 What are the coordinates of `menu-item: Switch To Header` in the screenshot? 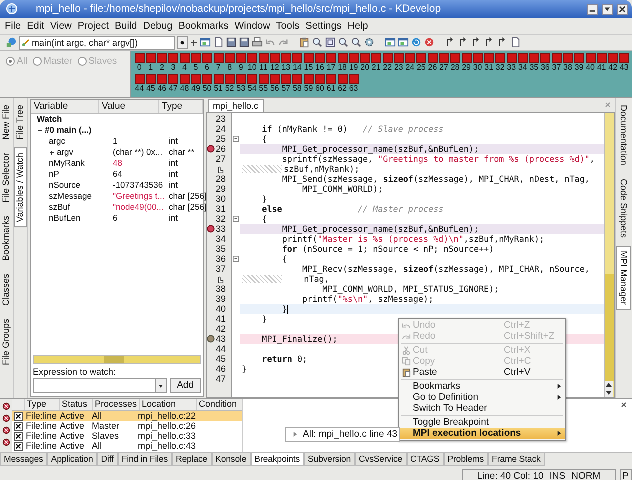 It's located at (482, 408).